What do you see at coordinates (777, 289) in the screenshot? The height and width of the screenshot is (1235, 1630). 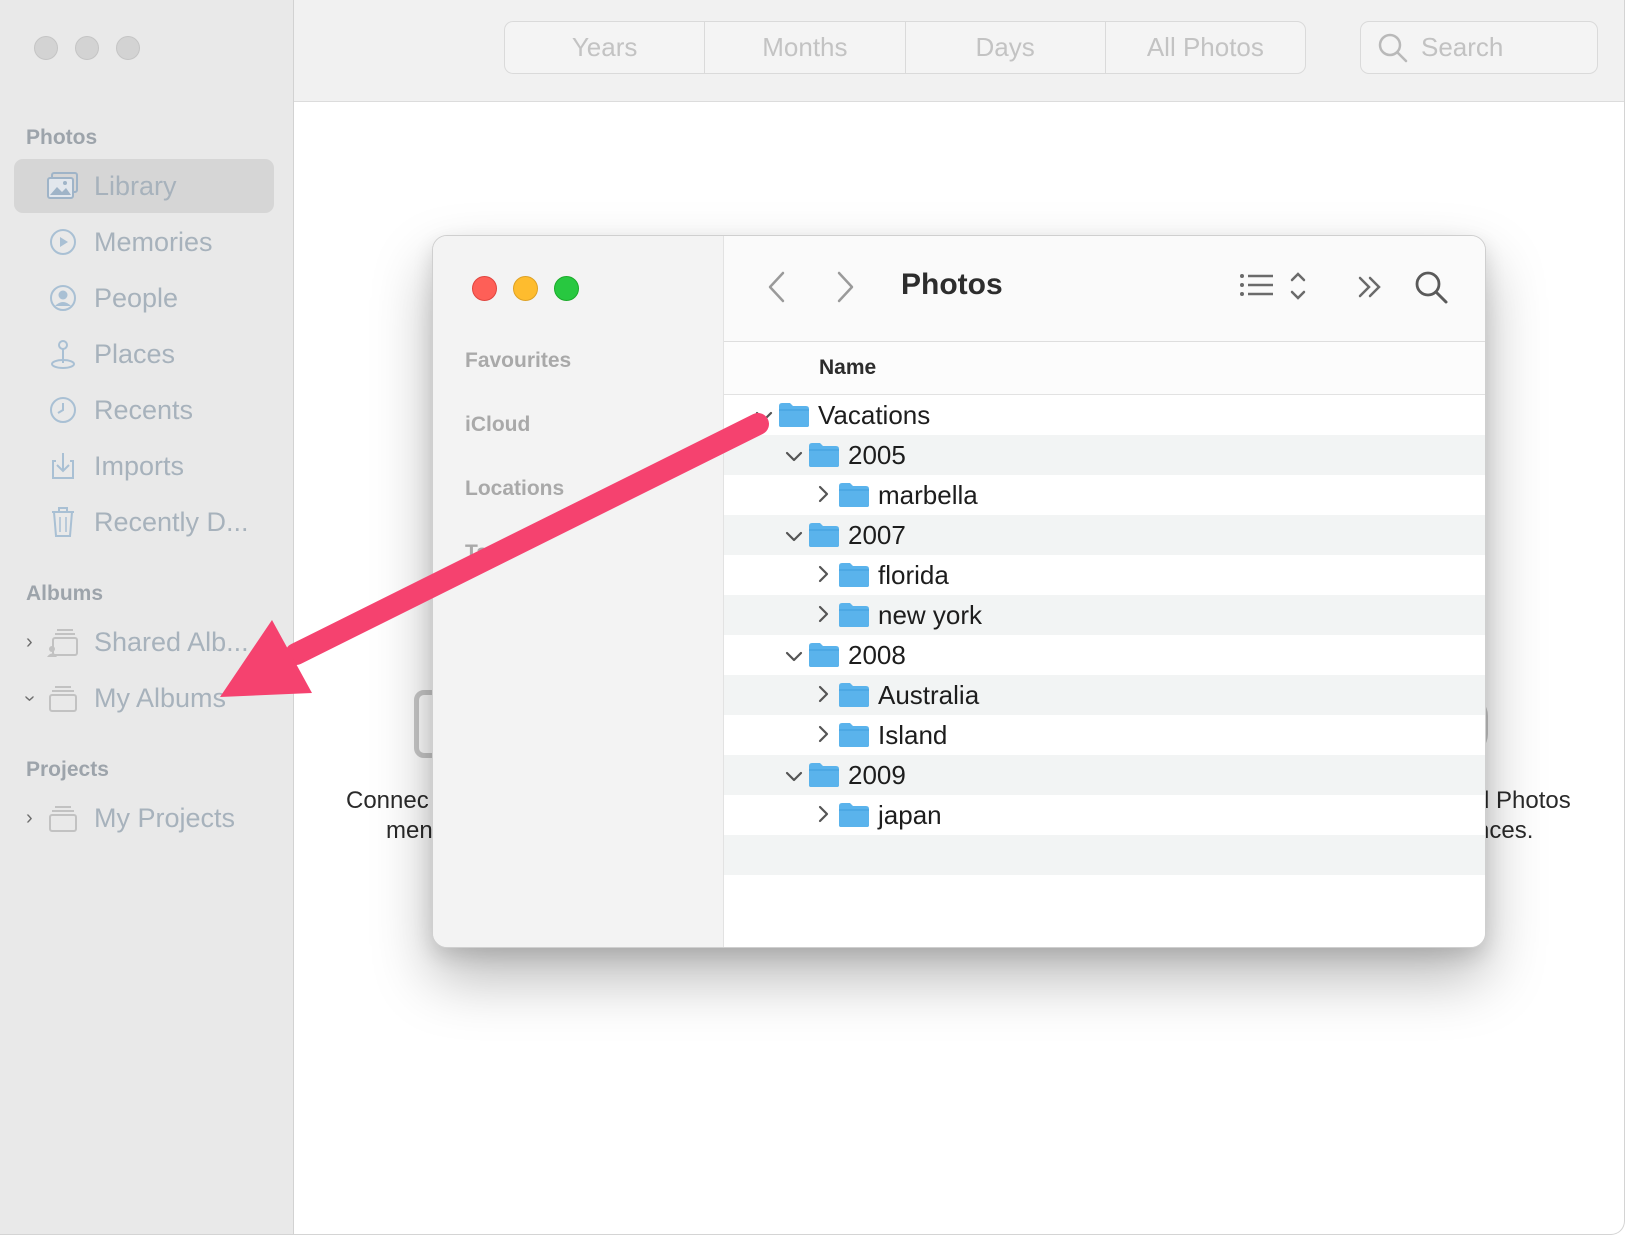 I see `back-button` at bounding box center [777, 289].